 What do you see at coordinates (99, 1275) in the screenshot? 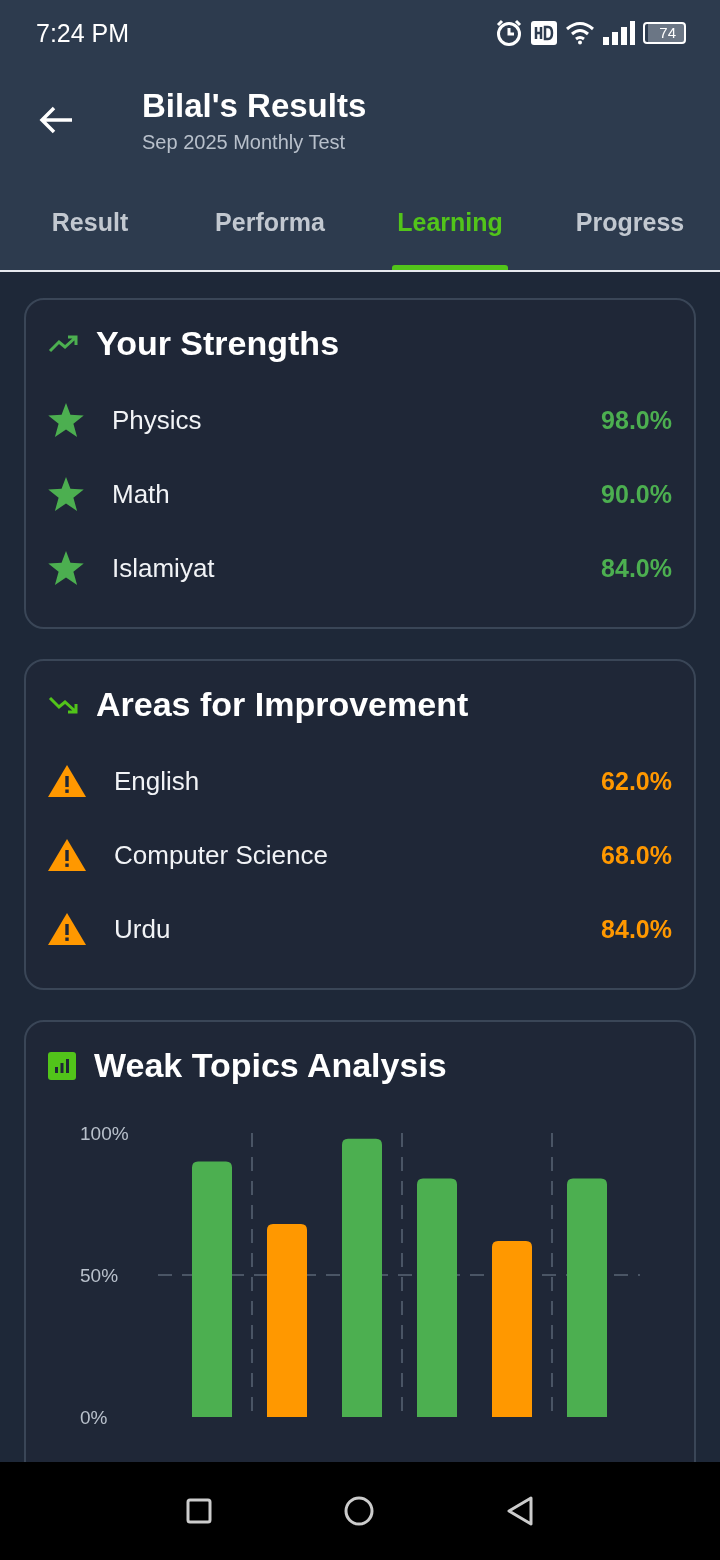
I see `axis-label: 50%` at bounding box center [99, 1275].